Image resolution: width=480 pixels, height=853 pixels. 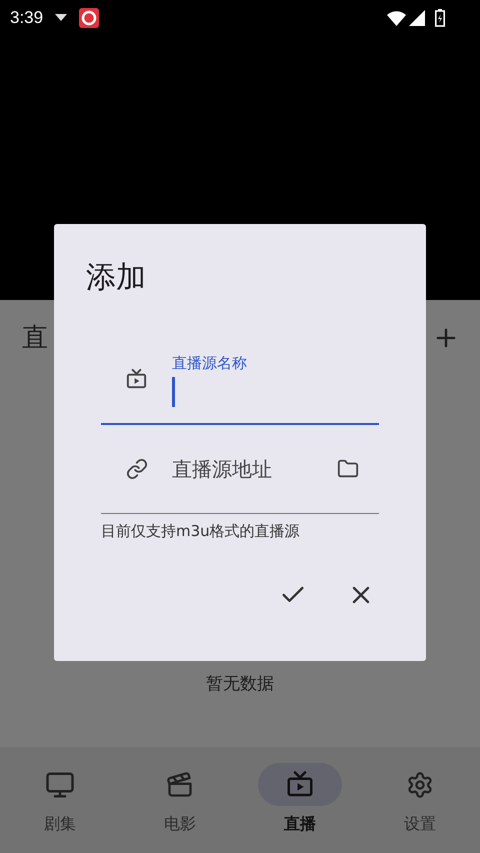 I want to click on status-time: 3:39, so click(x=27, y=18).